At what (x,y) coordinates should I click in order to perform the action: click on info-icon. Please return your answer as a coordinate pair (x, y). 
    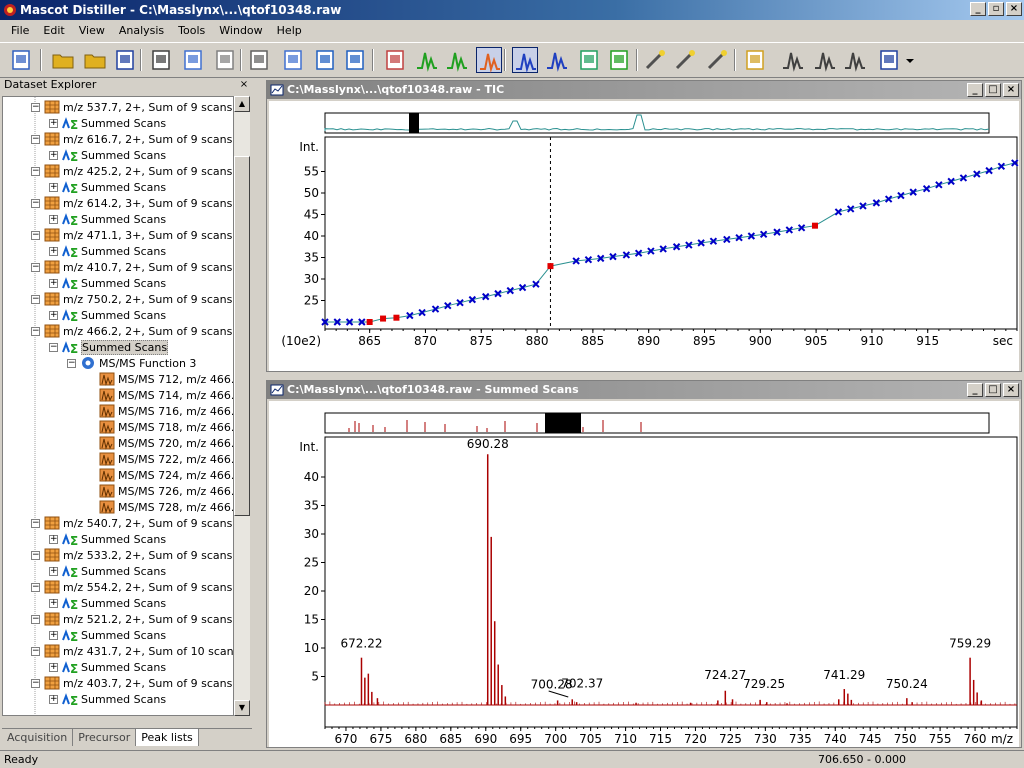
    Looking at the image, I should click on (325, 60).